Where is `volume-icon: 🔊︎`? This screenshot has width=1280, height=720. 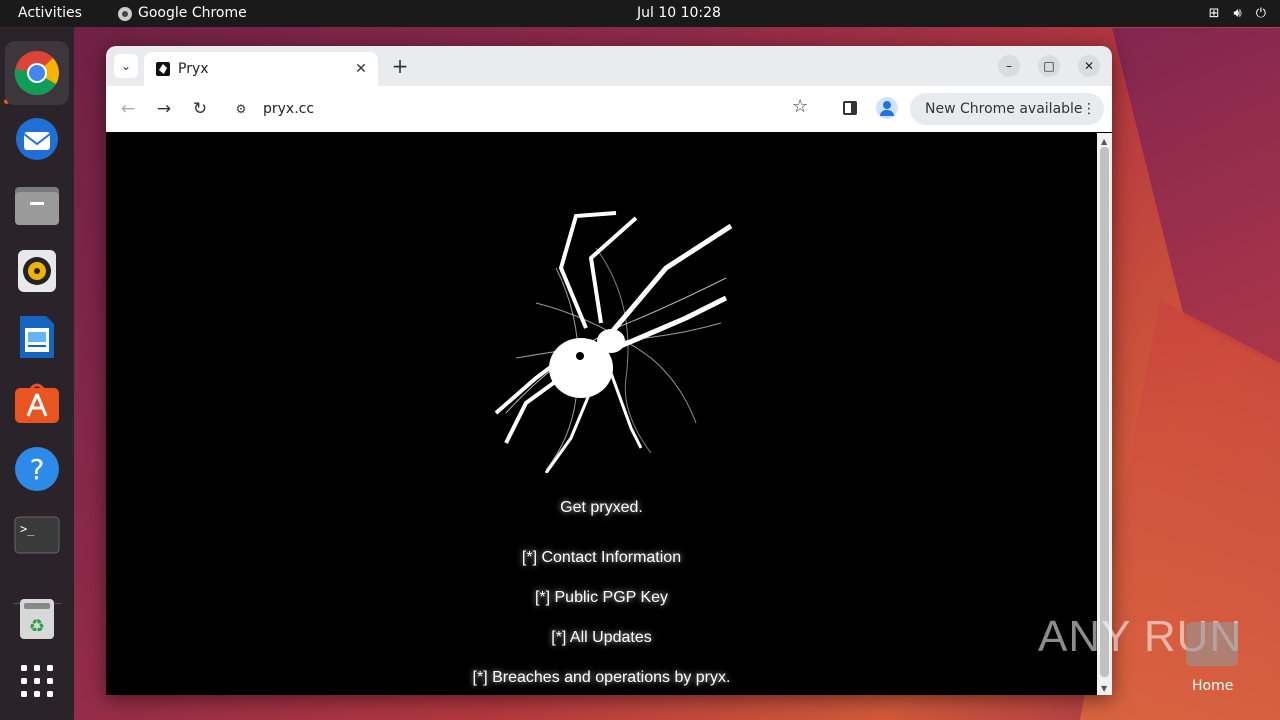
volume-icon: 🔊︎ is located at coordinates (1237, 13).